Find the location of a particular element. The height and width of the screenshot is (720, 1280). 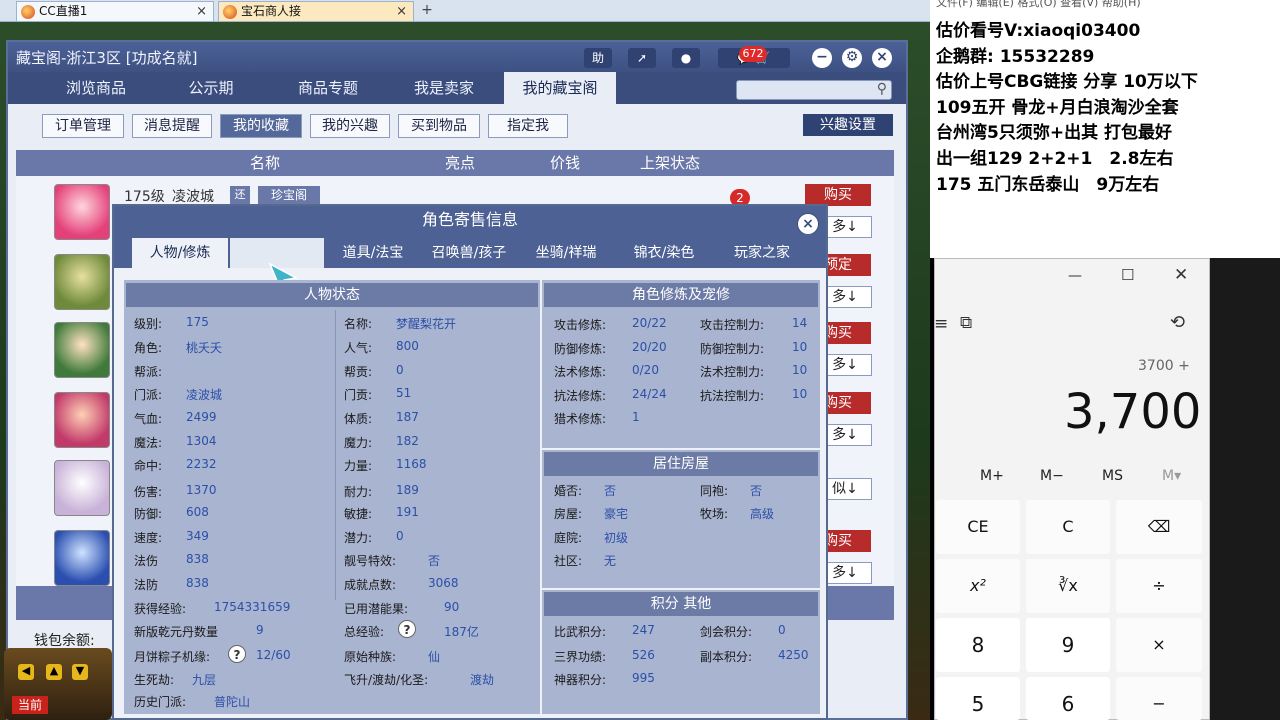

mem-add-button: M+ is located at coordinates (992, 476).